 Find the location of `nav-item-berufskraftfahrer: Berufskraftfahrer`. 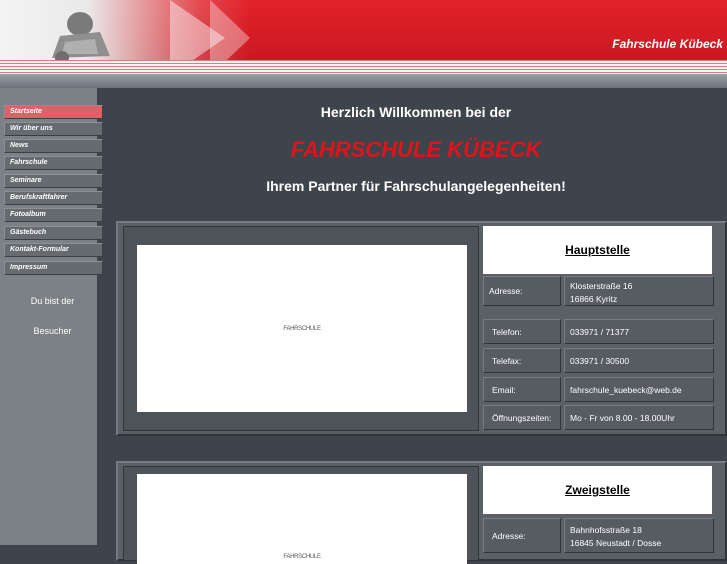

nav-item-berufskraftfahrer: Berufskraftfahrer is located at coordinates (53, 198).